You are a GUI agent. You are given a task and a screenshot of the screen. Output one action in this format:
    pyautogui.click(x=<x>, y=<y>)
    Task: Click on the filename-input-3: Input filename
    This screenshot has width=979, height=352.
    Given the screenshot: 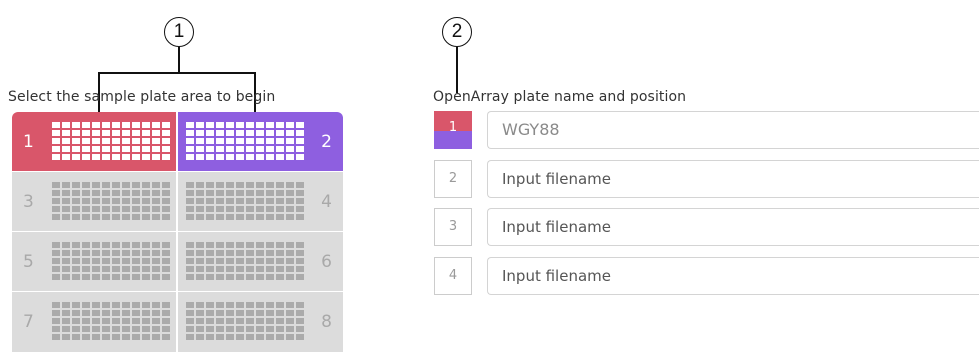 What is the action you would take?
    pyautogui.click(x=733, y=227)
    